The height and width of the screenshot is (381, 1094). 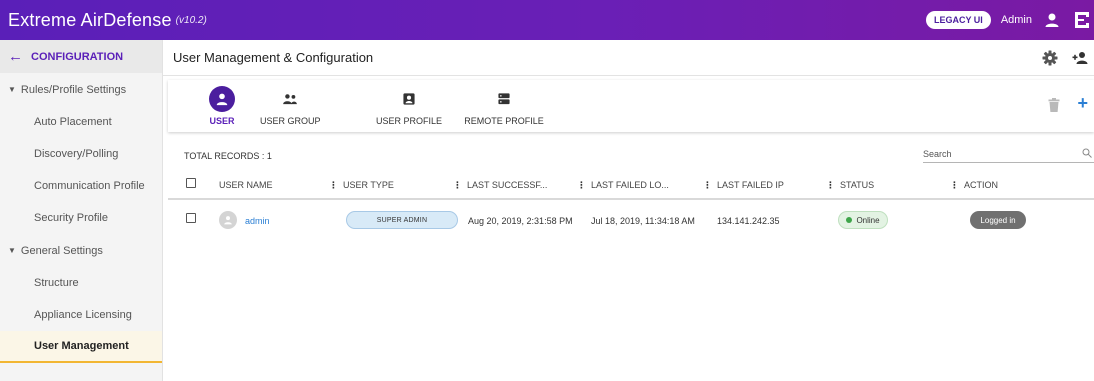 What do you see at coordinates (228, 156) in the screenshot?
I see `total-records: TOTAL RECORDS : 1` at bounding box center [228, 156].